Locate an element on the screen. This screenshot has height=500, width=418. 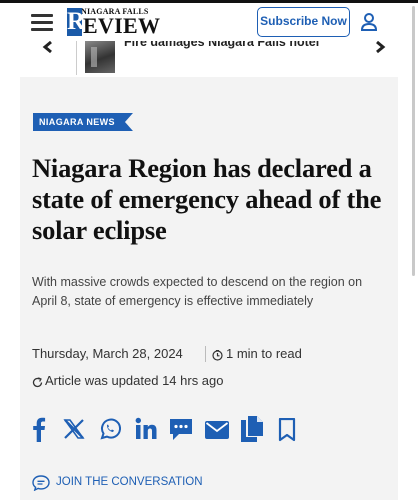
scrollbar is located at coordinates (413, 141).